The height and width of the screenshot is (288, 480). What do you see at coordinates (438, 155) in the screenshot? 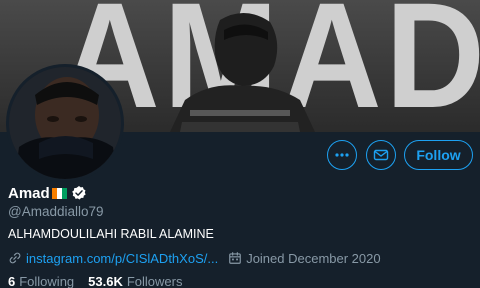
I see `follow-button: Follow` at bounding box center [438, 155].